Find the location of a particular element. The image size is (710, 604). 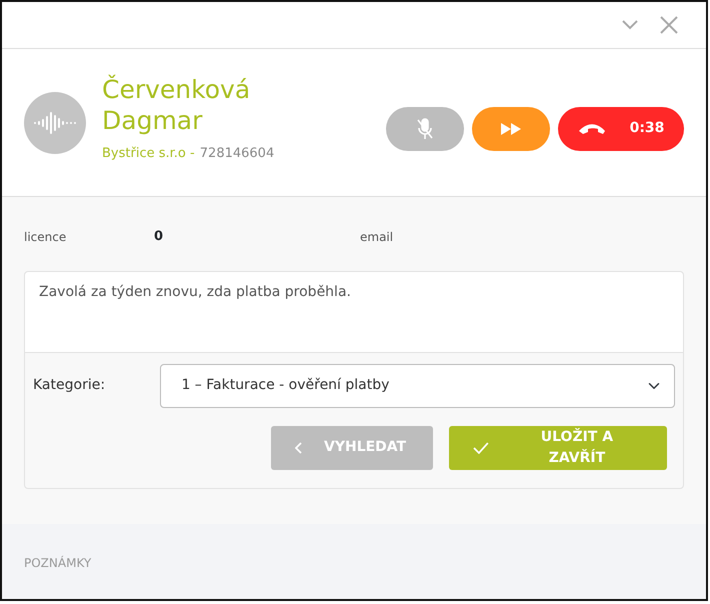

save-button: ULOŽIT A ZAVŘÍT is located at coordinates (558, 448).